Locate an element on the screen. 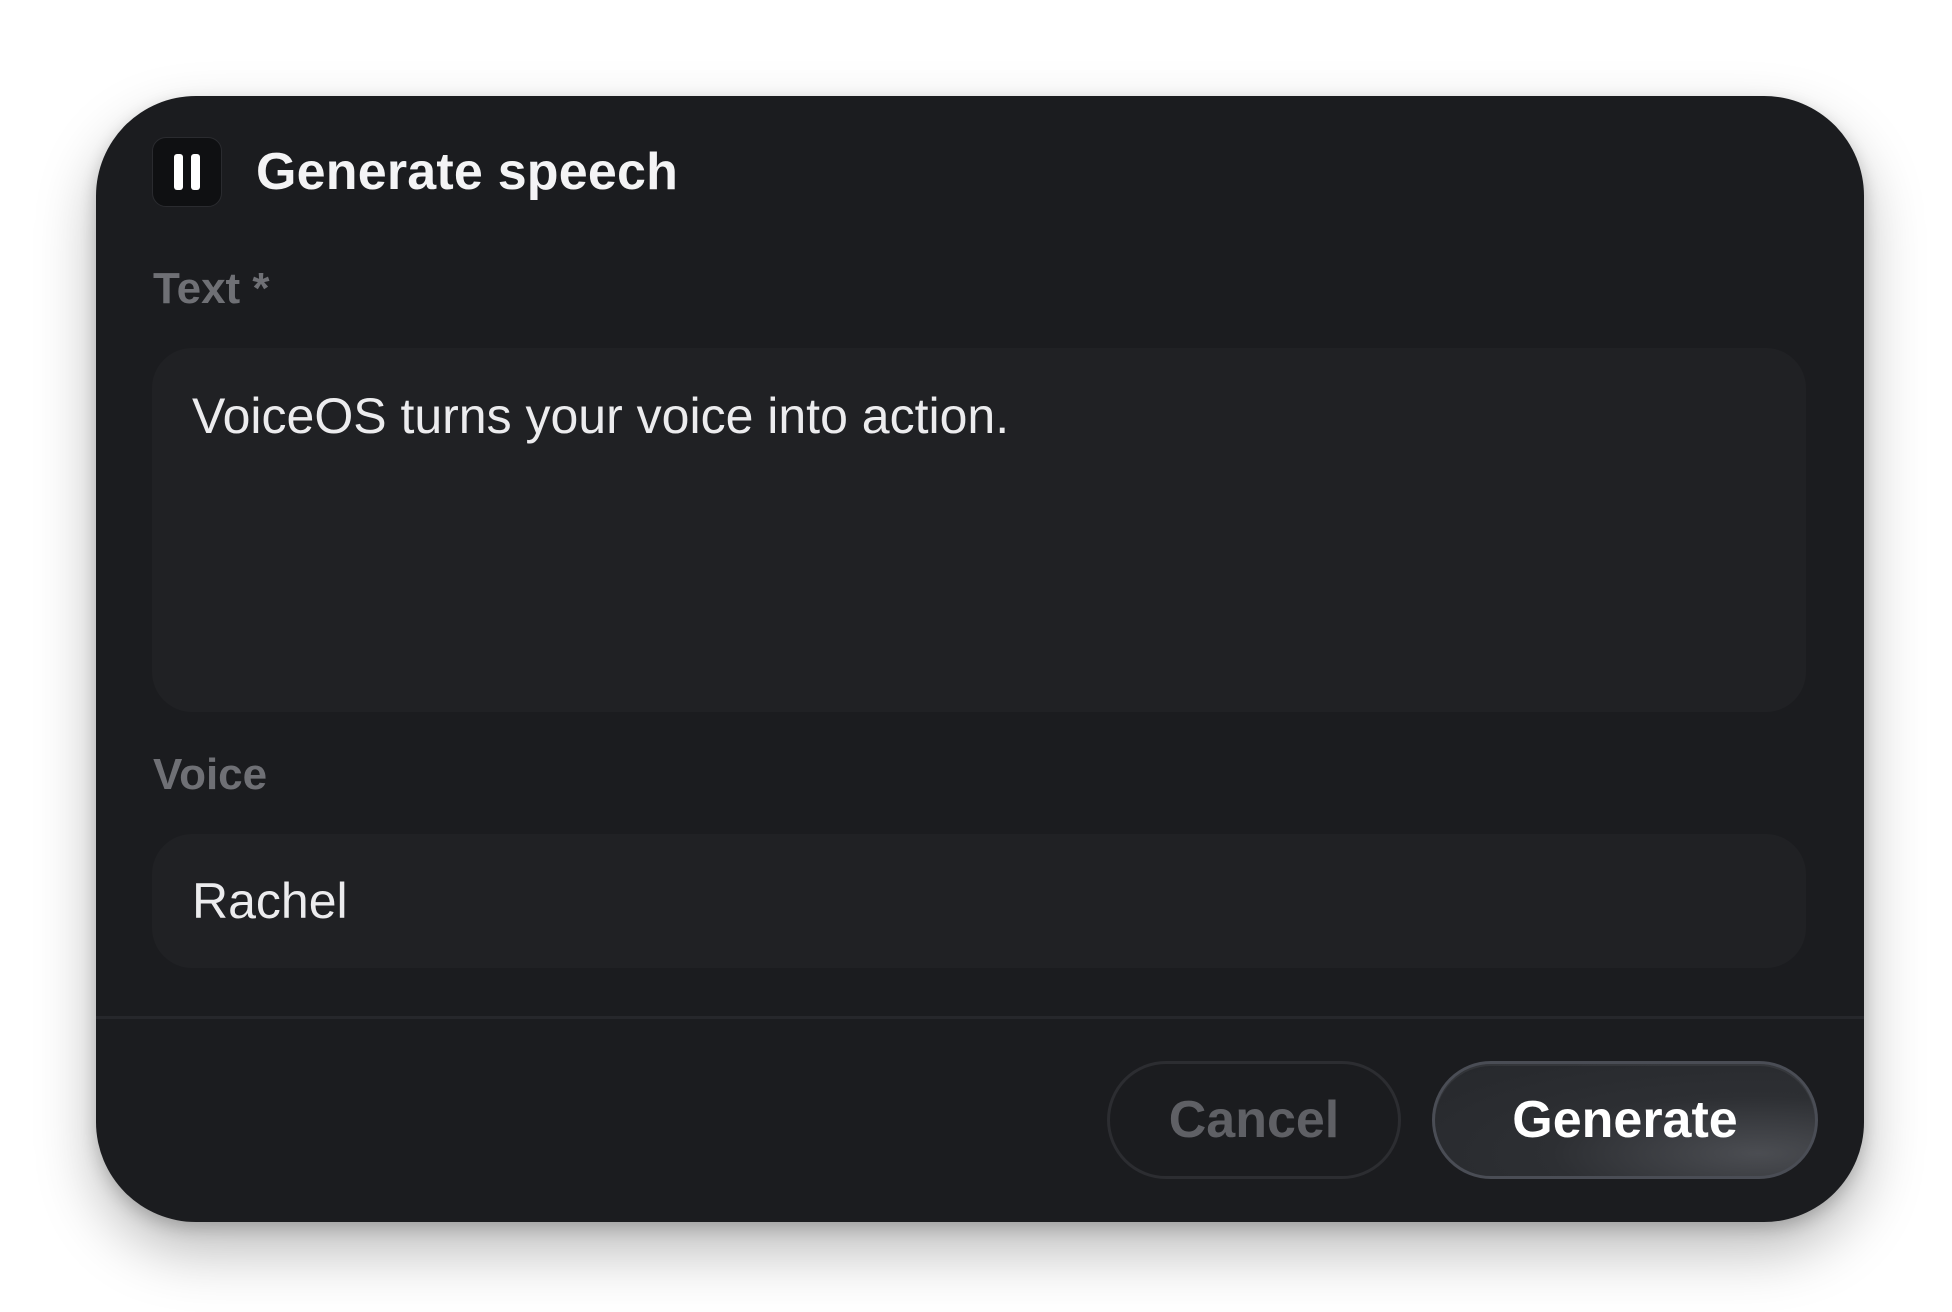  generate-button: Generate is located at coordinates (1625, 1120).